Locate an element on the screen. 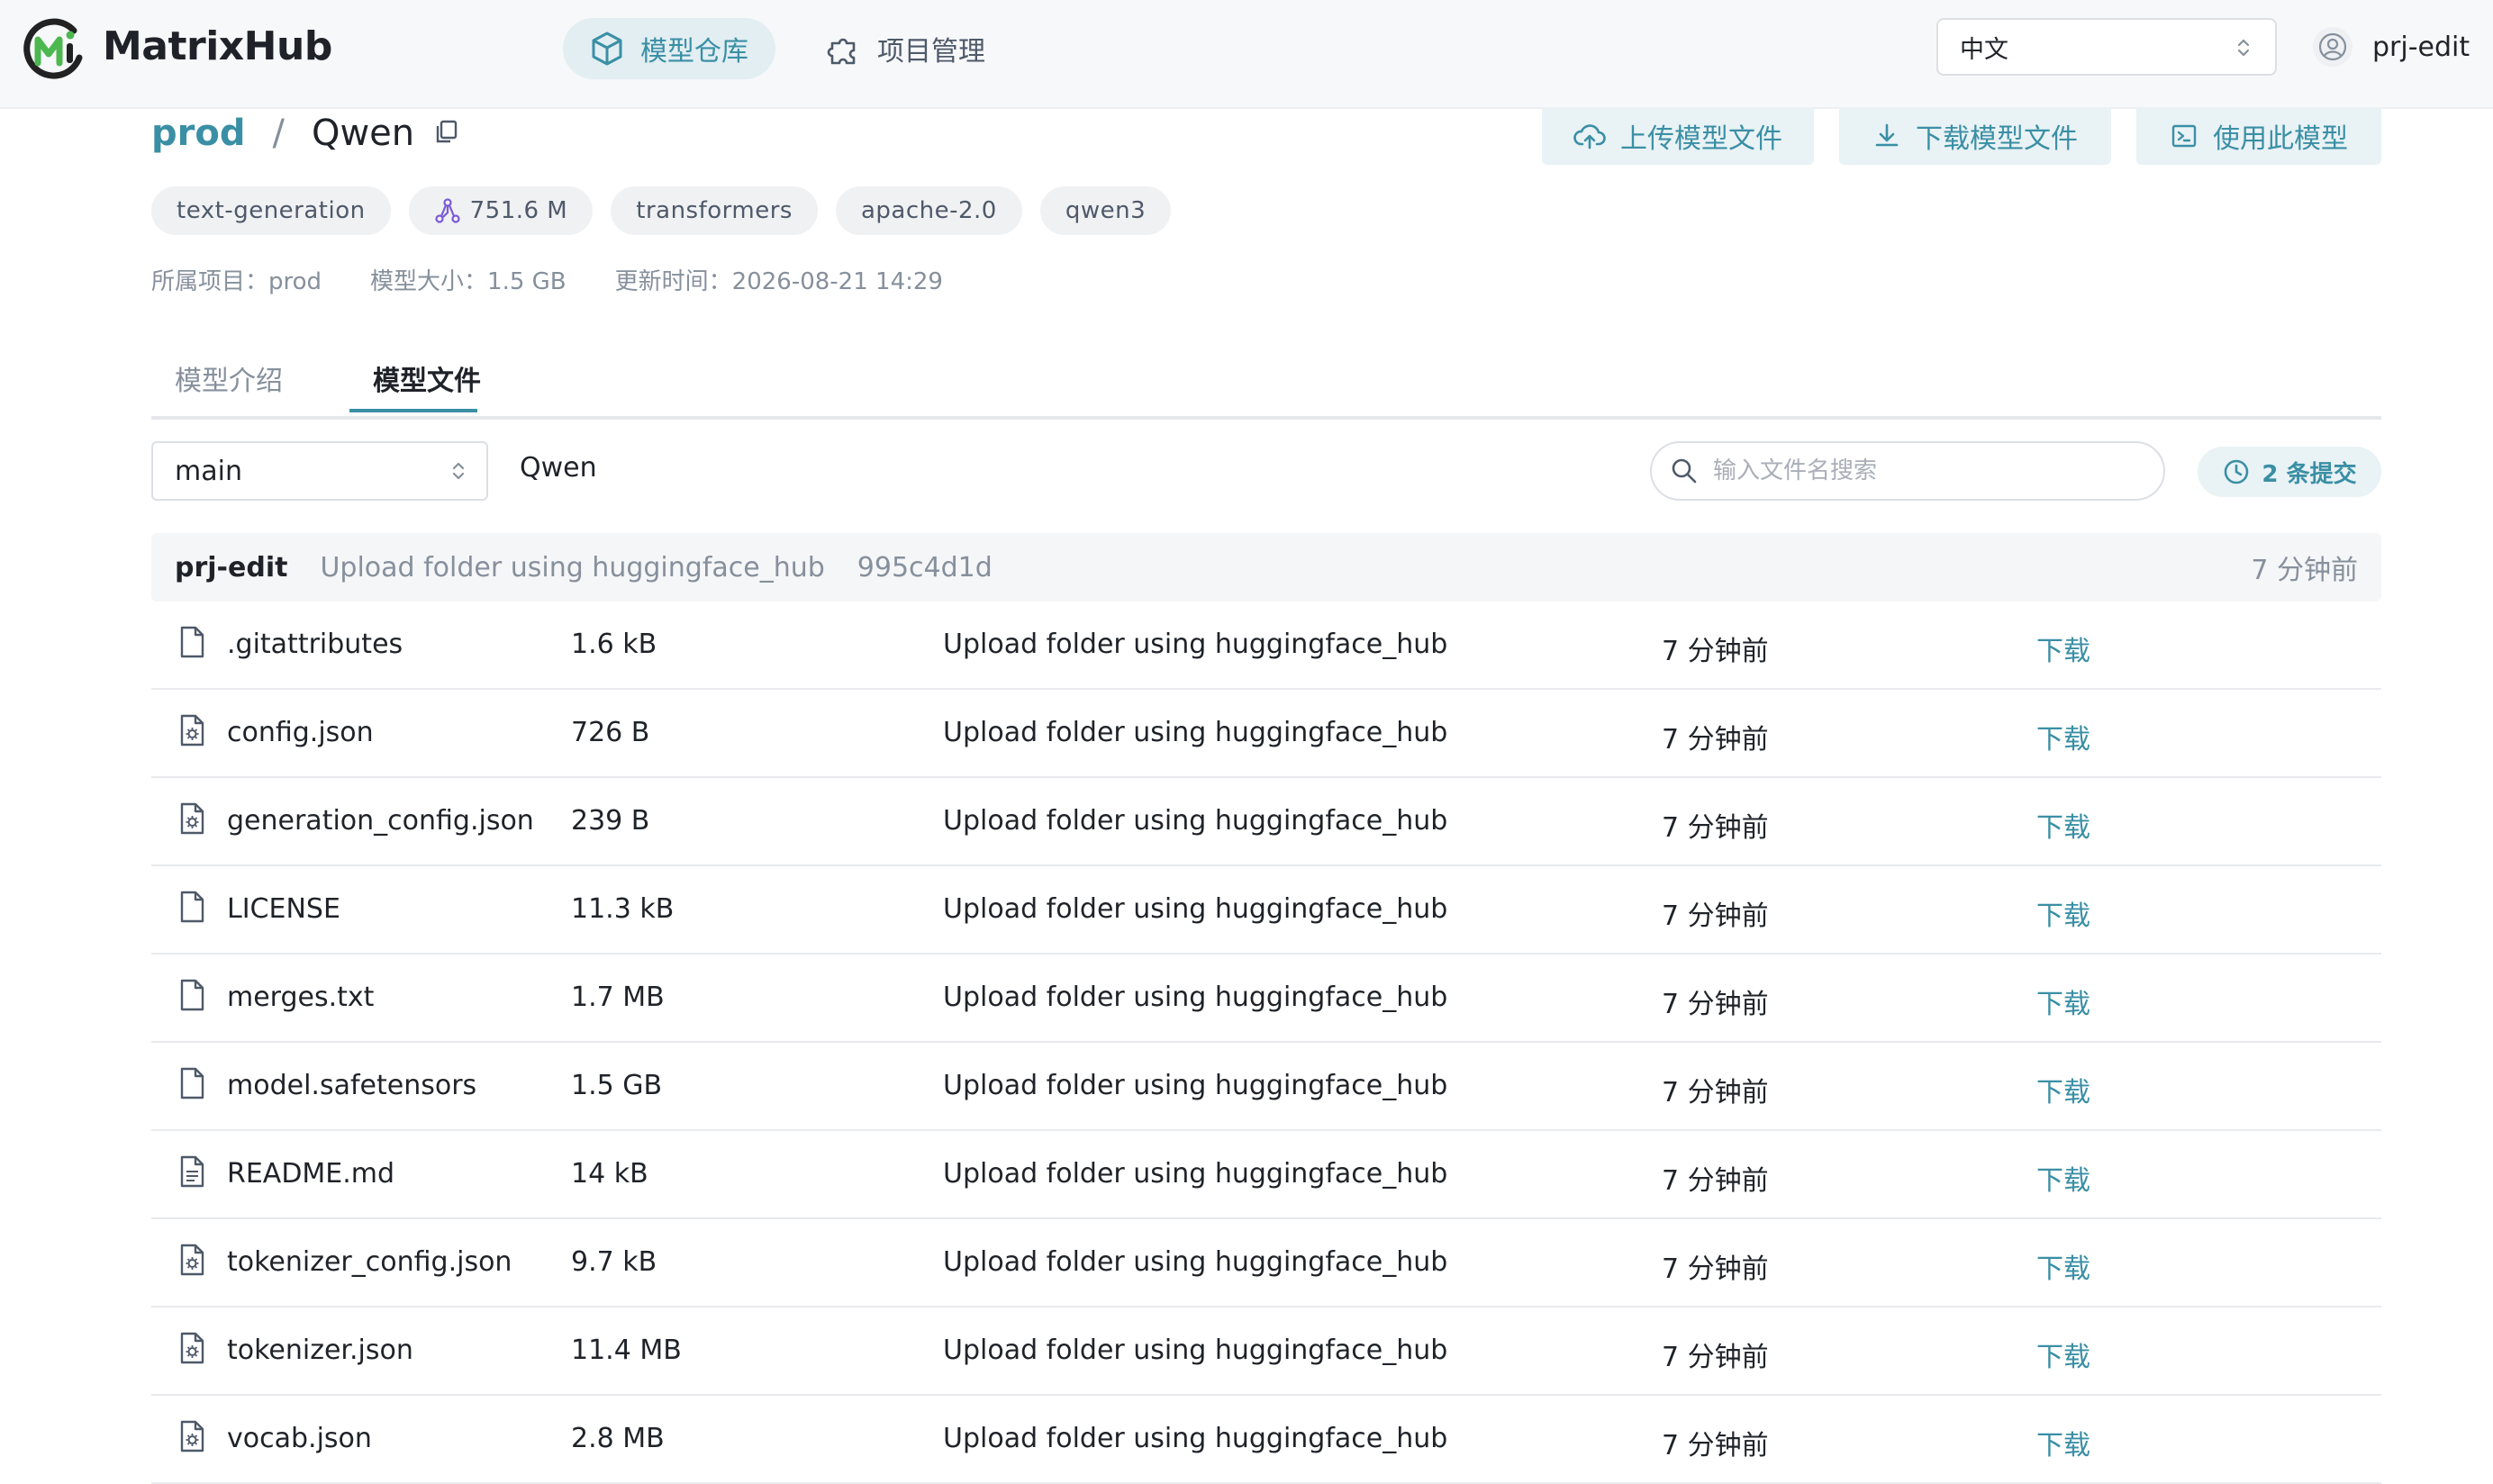  tag-license: apache-2.0 is located at coordinates (928, 210).